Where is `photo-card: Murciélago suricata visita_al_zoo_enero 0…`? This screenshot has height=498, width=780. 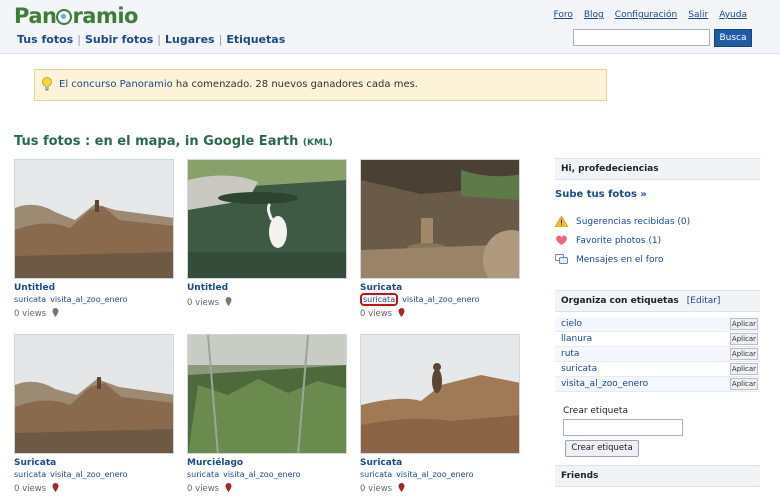
photo-card: Murciélago suricata visita_al_zoo_enero 0… is located at coordinates (267, 414).